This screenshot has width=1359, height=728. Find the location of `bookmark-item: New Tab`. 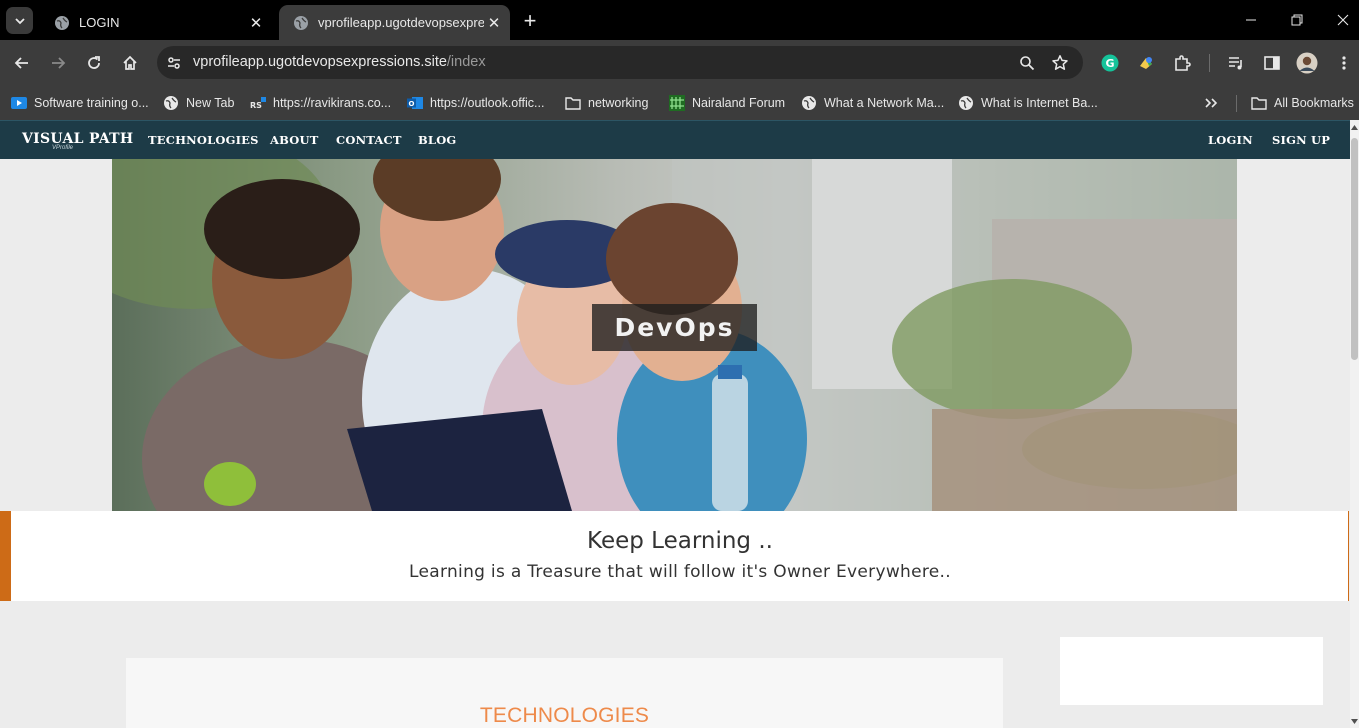

bookmark-item: New Tab is located at coordinates (198, 103).